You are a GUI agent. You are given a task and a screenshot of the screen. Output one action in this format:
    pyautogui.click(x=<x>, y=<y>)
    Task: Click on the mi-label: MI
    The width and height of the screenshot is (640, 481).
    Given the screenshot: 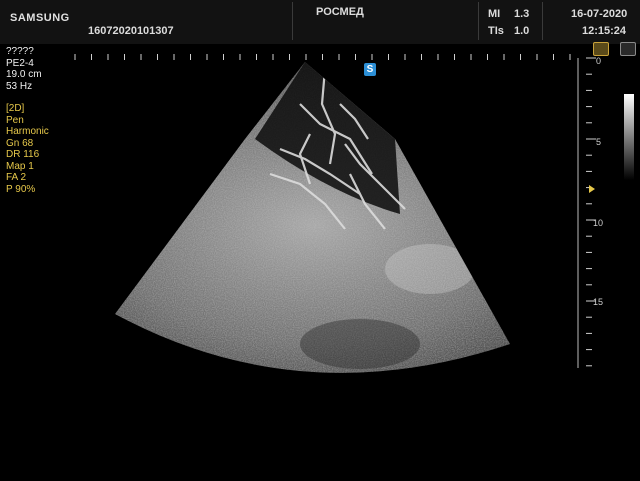 What is the action you would take?
    pyautogui.click(x=494, y=14)
    